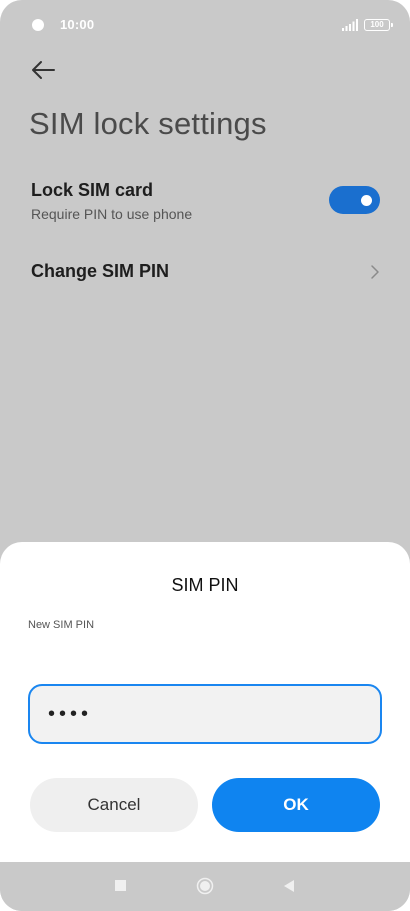  I want to click on battery-icon: 100, so click(378, 25).